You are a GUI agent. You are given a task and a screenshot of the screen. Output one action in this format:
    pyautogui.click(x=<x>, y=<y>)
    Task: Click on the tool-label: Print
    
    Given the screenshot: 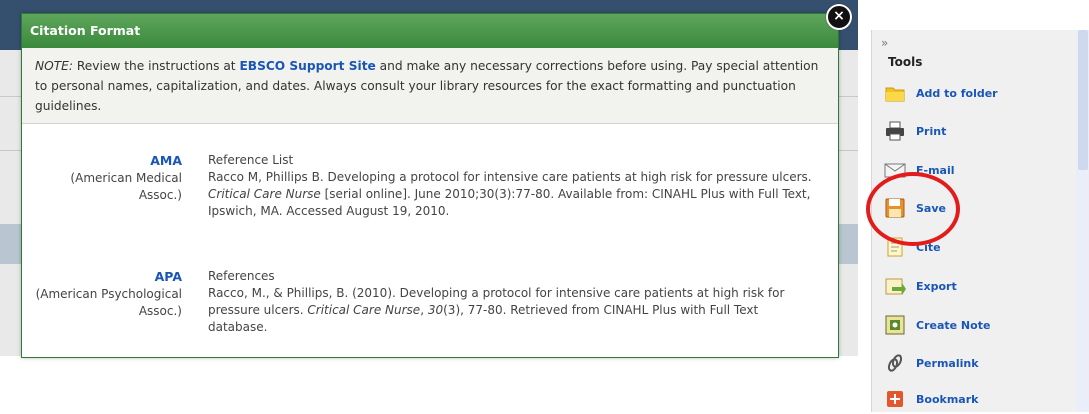 What is the action you would take?
    pyautogui.click(x=931, y=131)
    